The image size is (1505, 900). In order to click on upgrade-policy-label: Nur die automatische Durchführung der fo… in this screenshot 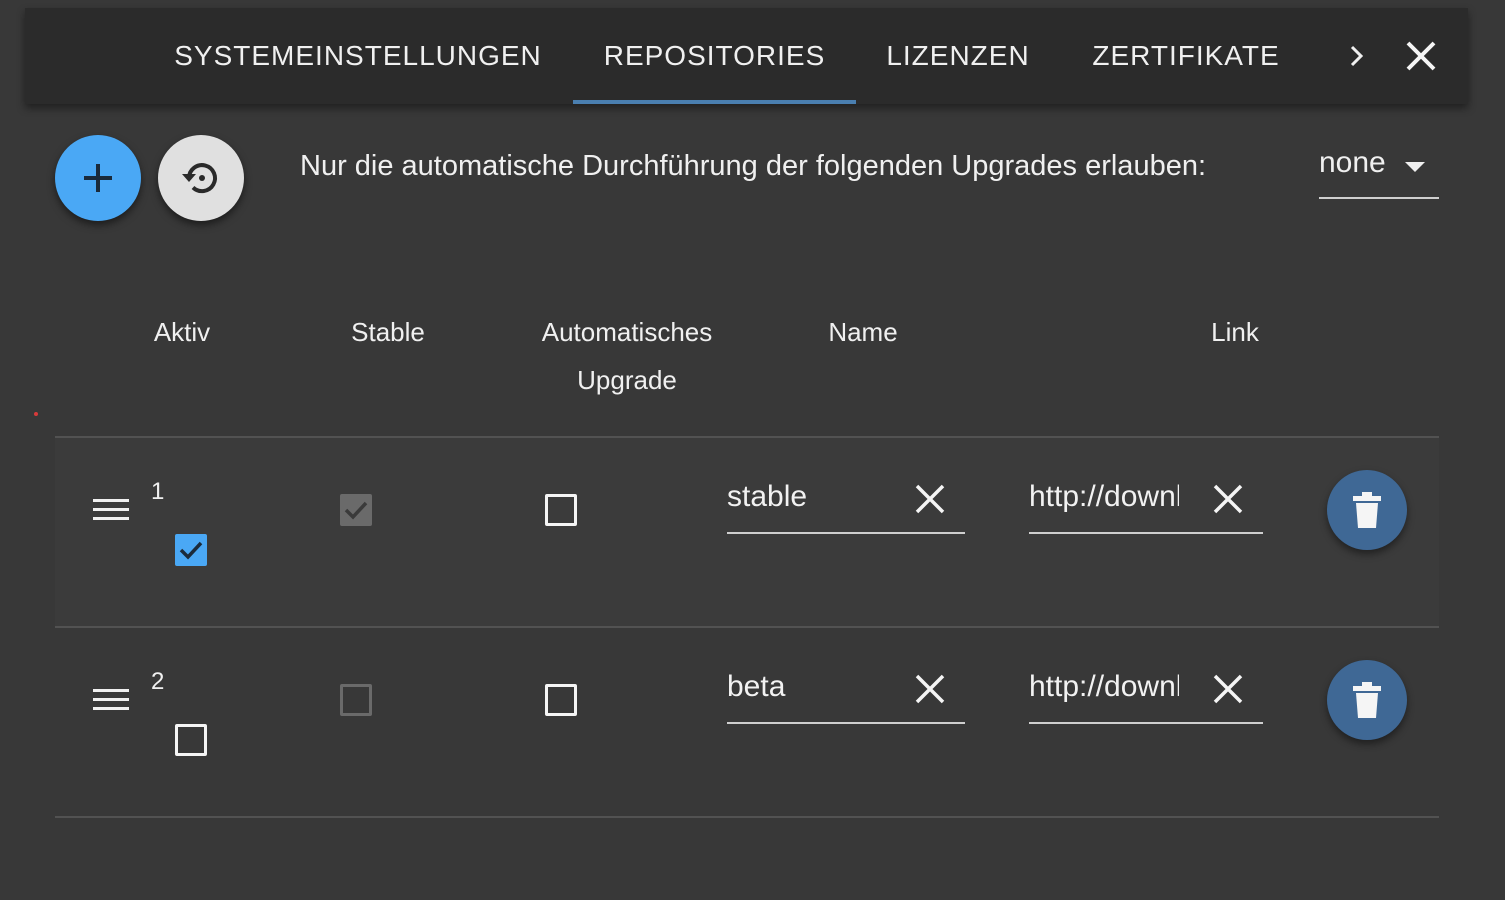, I will do `click(753, 166)`.